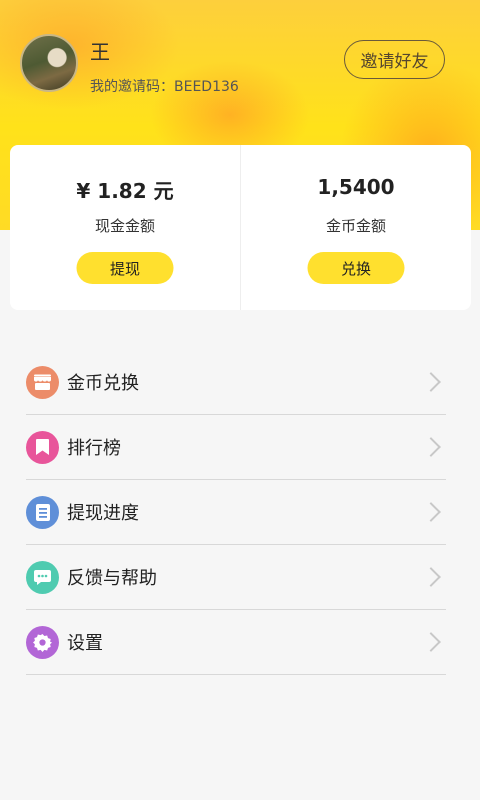 The width and height of the screenshot is (480, 800). I want to click on document-icon, so click(42, 512).